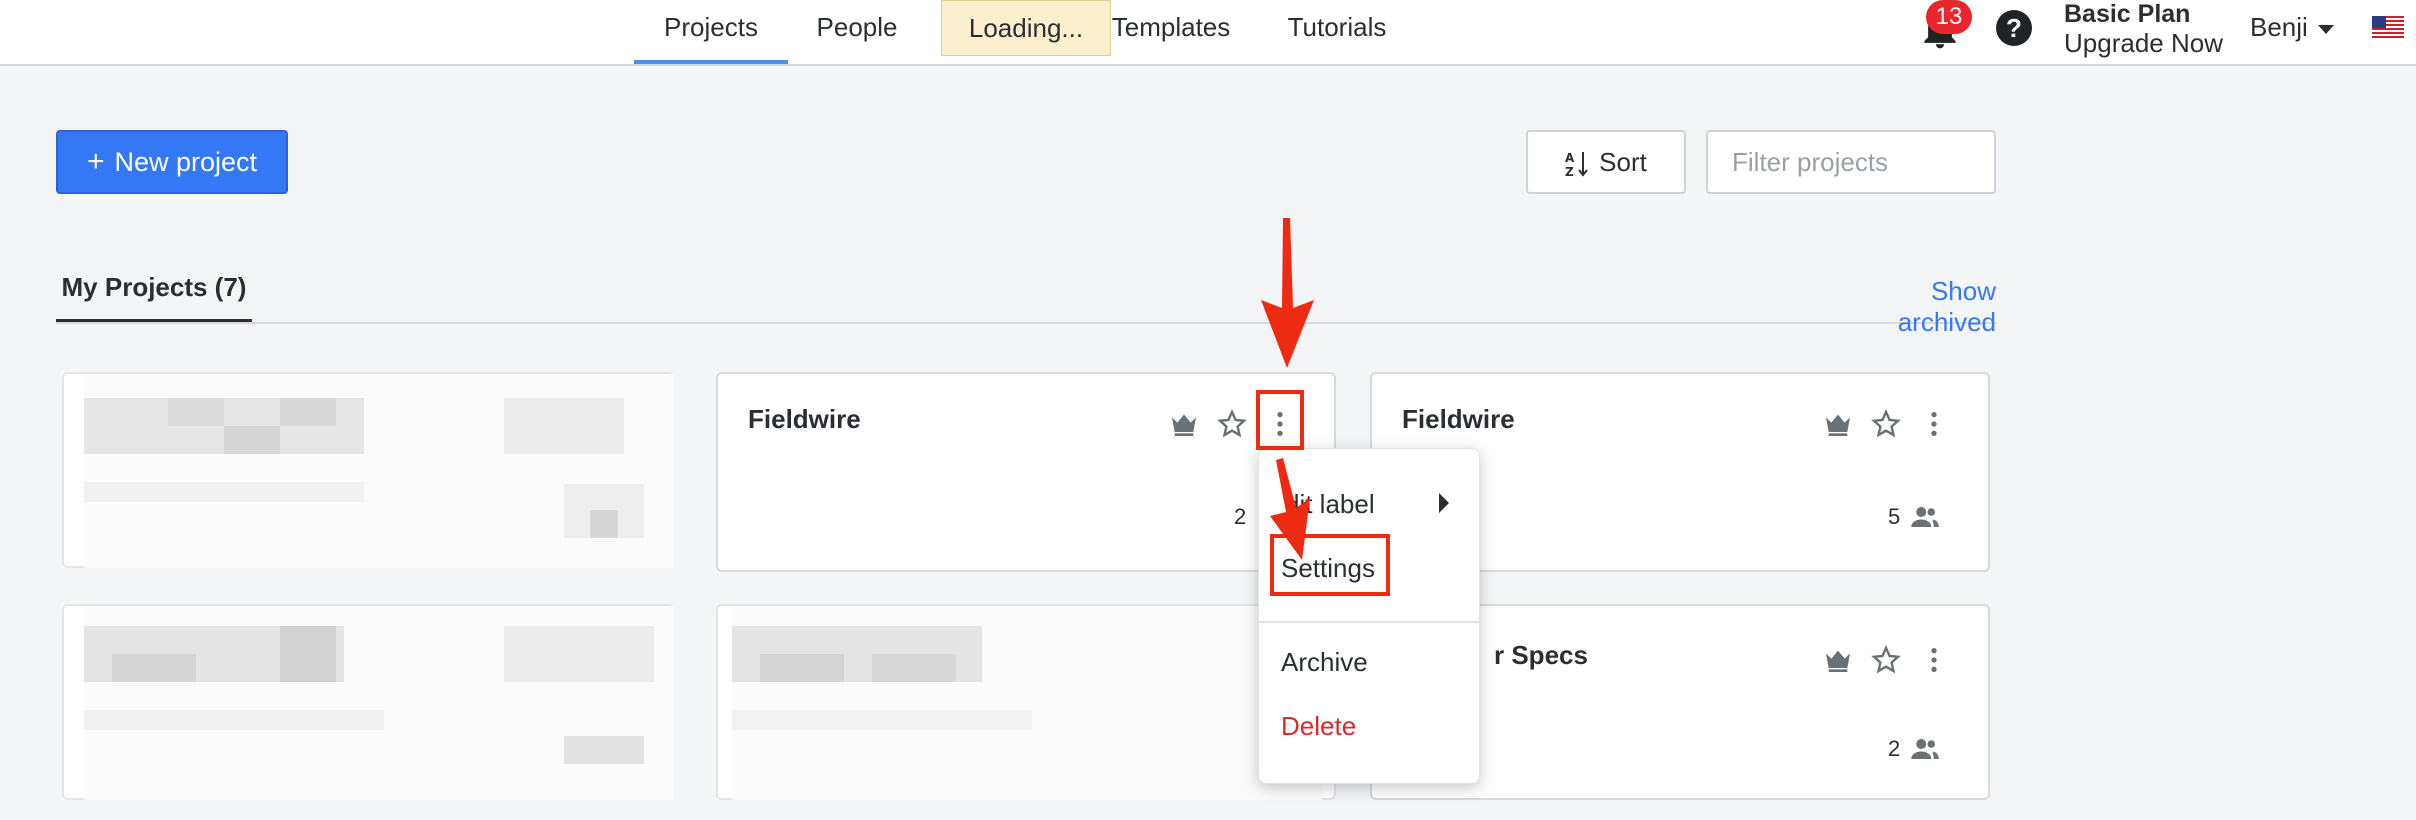 The image size is (2416, 820). Describe the element at coordinates (1569, 171) in the screenshot. I see `svg-text: Z` at that location.